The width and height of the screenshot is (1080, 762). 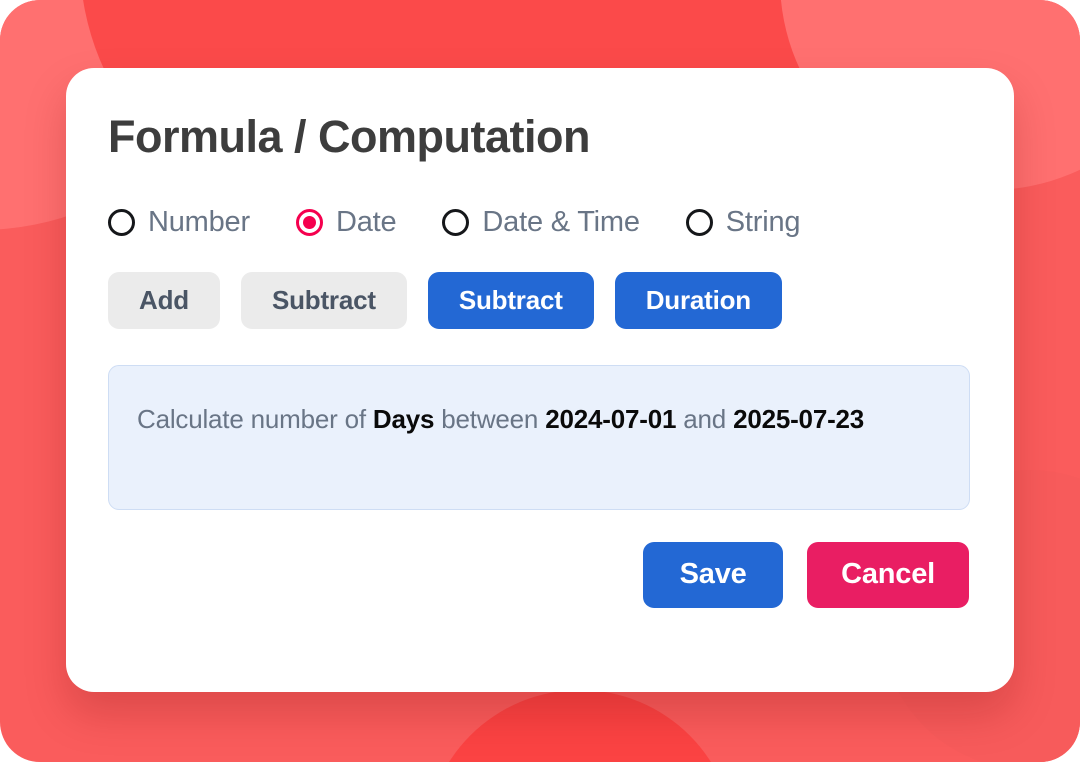 I want to click on radio-option-date: Date, so click(x=346, y=222).